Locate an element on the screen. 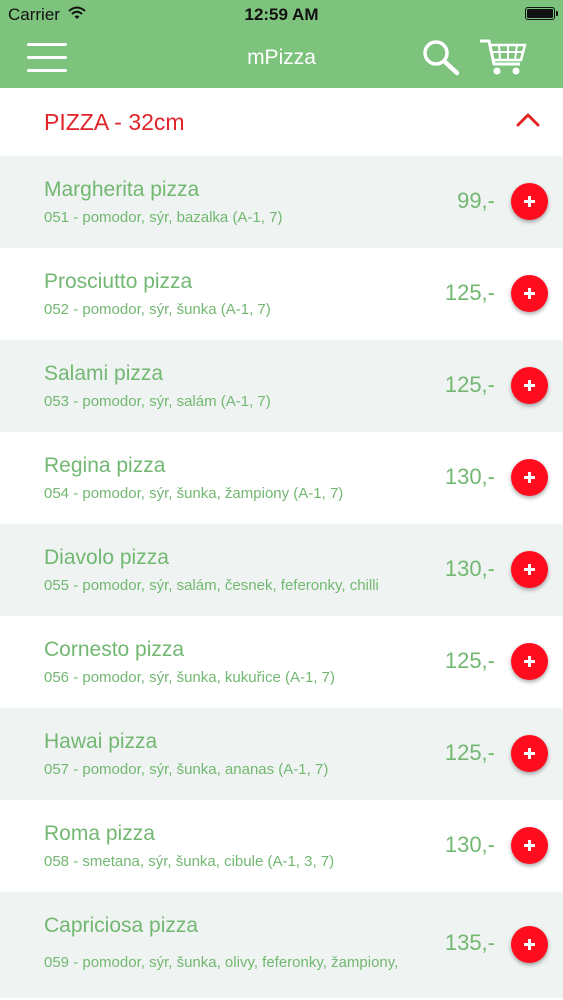 The width and height of the screenshot is (563, 1000). item-name: Diavolo pizza is located at coordinates (106, 557).